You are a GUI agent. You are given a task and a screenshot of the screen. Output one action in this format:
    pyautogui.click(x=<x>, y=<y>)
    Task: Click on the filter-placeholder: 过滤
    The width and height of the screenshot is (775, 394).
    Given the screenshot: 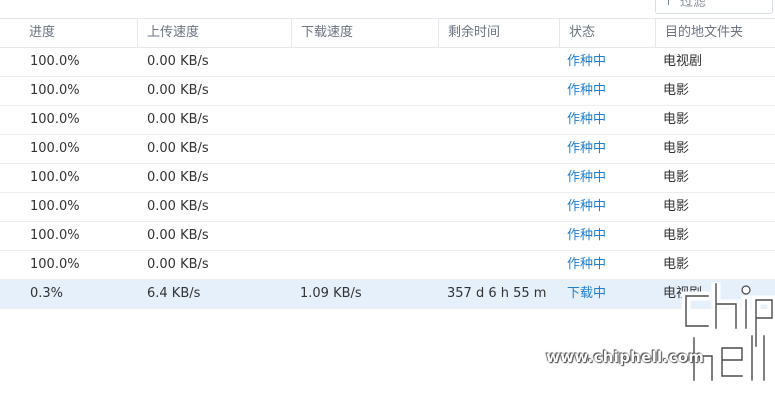 What is the action you would take?
    pyautogui.click(x=693, y=5)
    